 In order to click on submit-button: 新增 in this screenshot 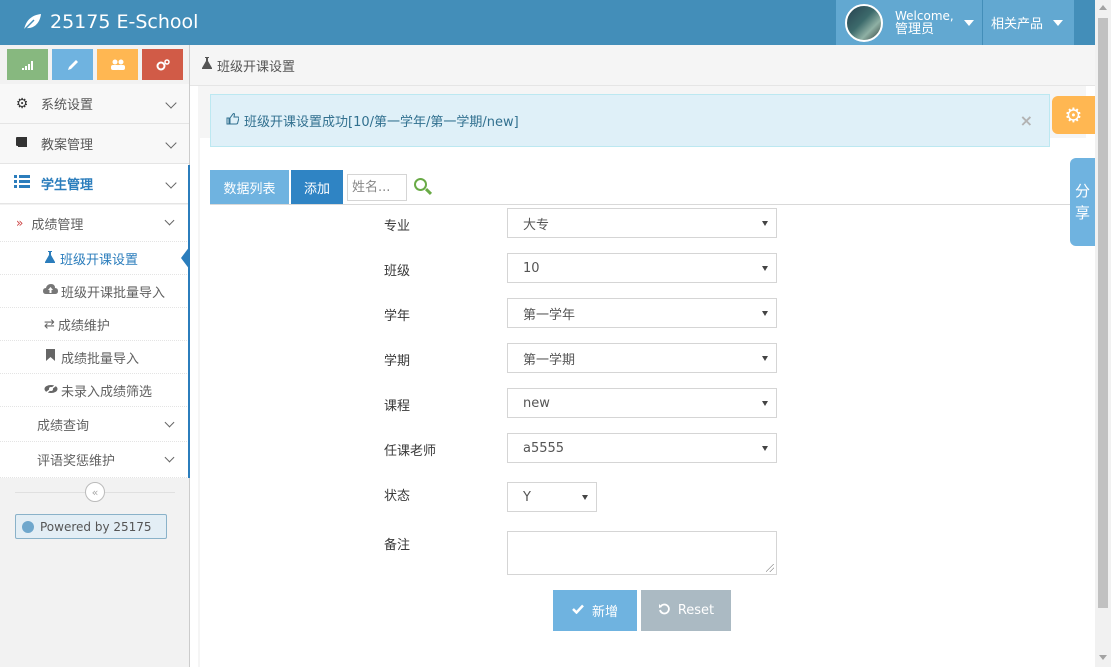, I will do `click(595, 610)`.